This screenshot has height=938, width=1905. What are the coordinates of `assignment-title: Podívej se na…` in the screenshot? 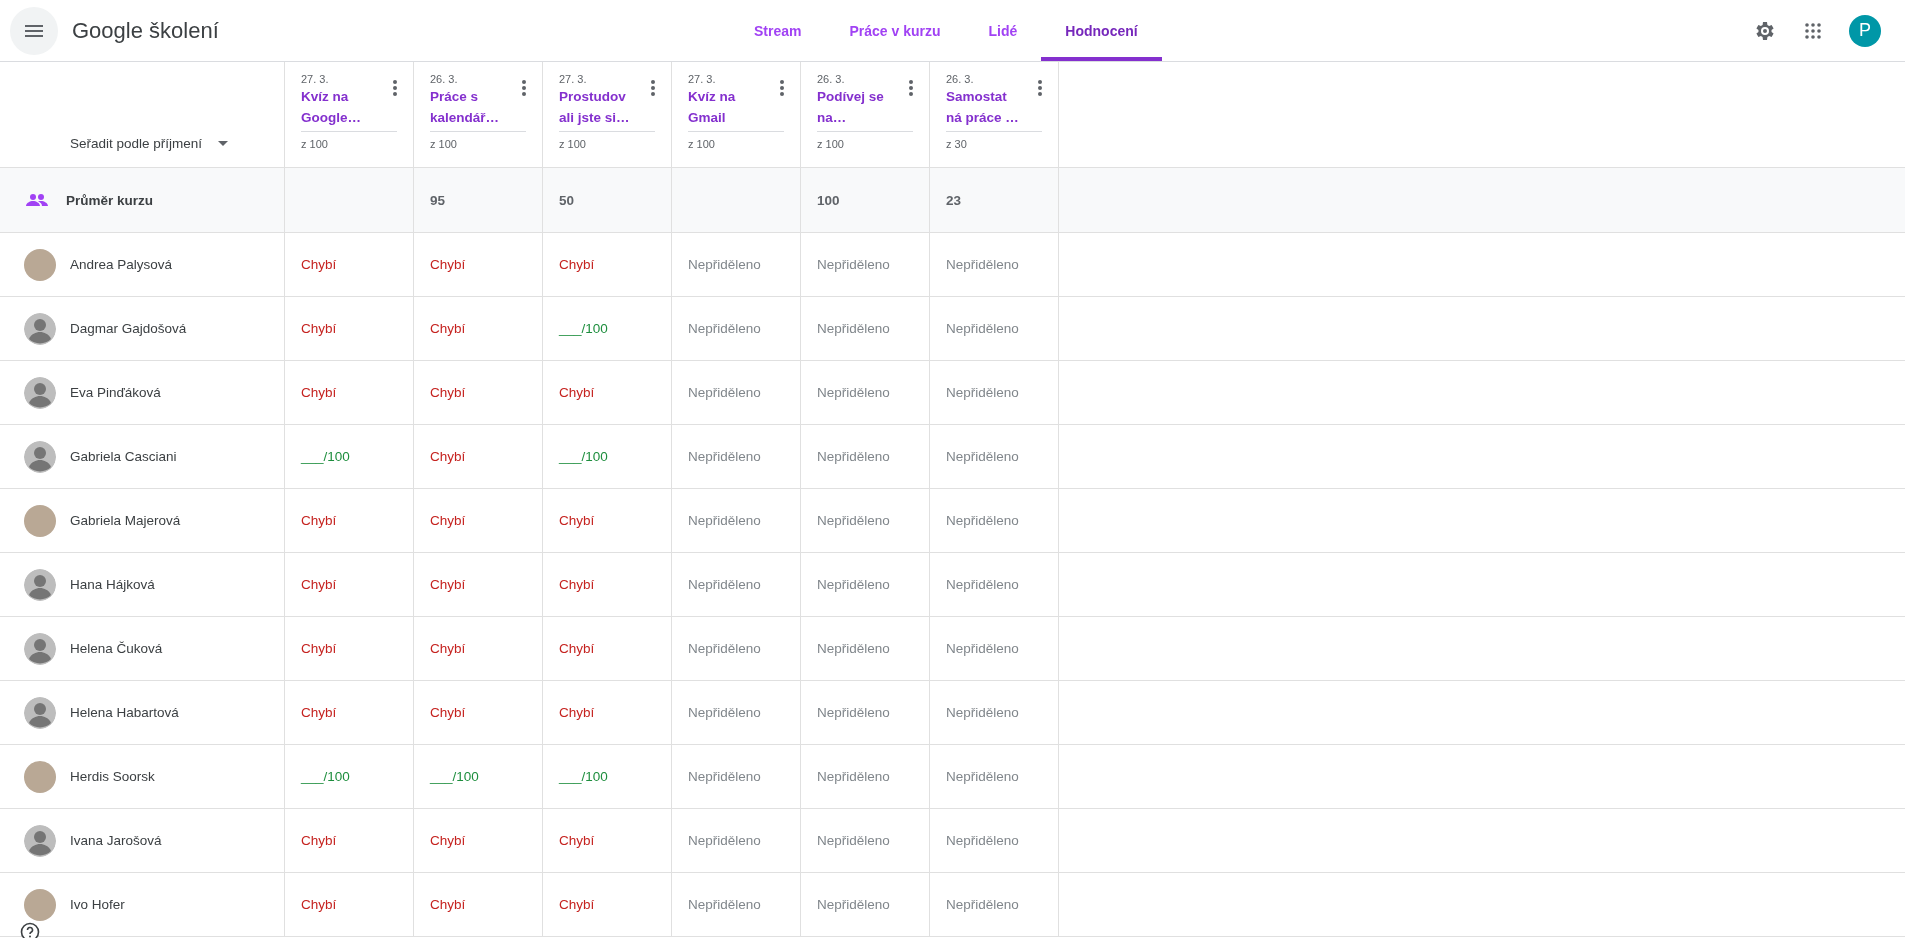 It's located at (850, 107).